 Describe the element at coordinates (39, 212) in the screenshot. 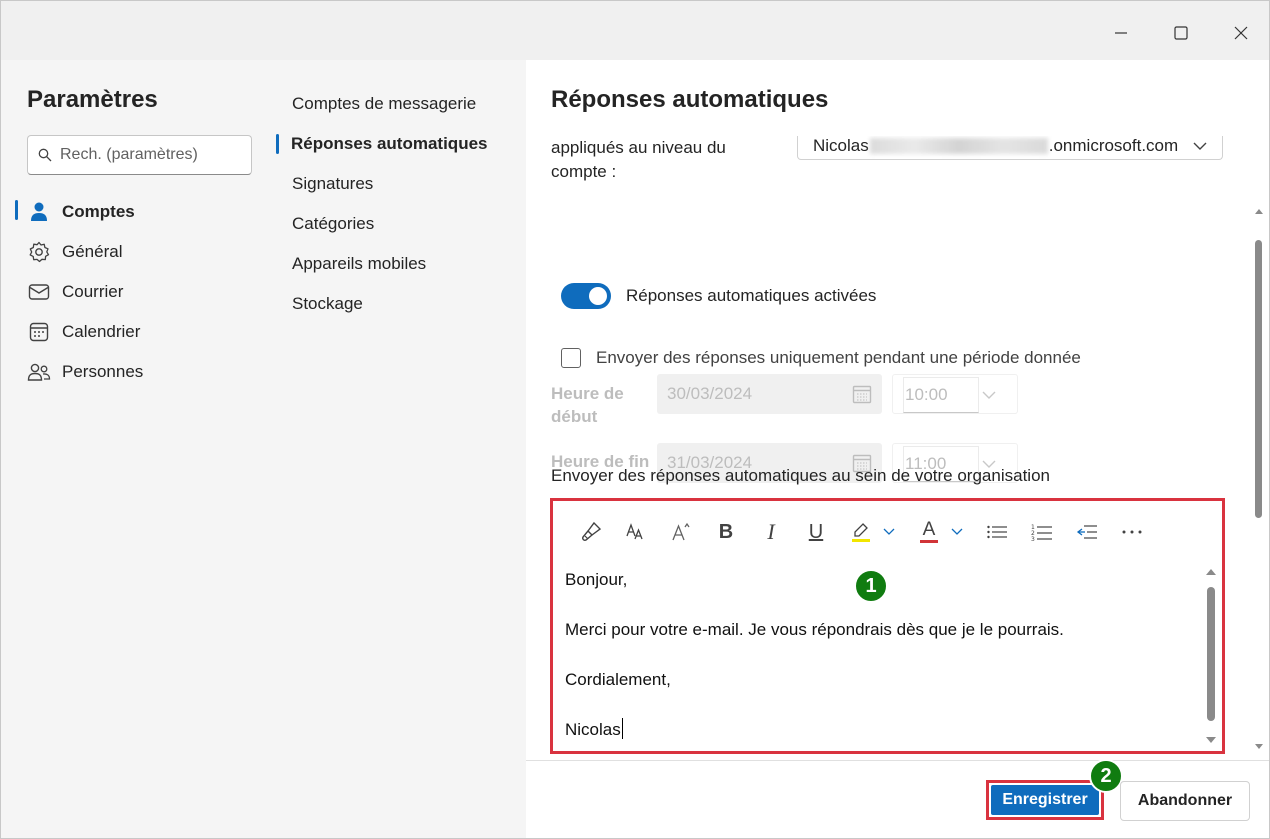

I see `person-icon` at that location.